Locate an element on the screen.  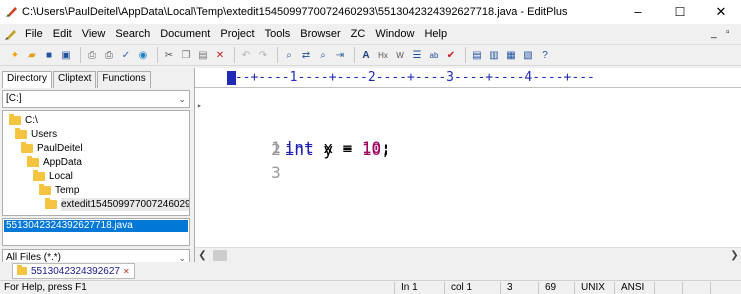
document-tab: 5513042324392627 ✕ is located at coordinates (73, 271).